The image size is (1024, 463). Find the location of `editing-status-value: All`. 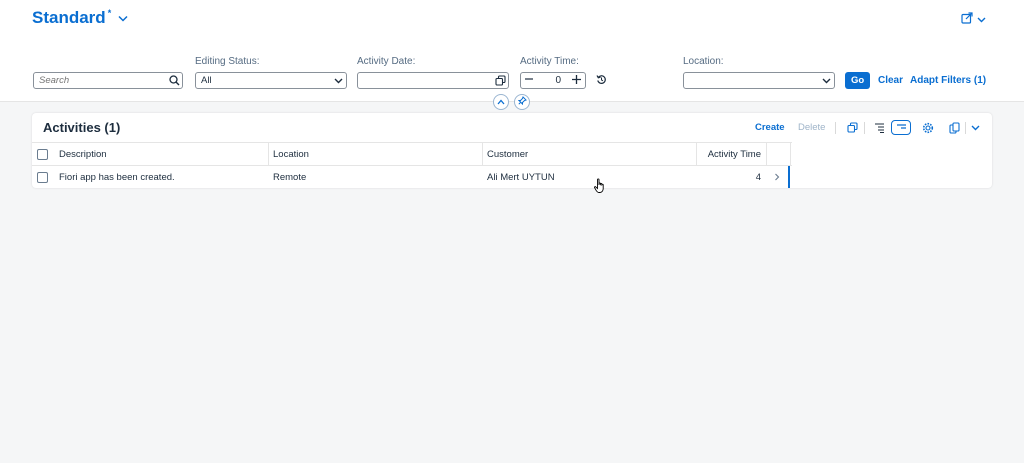

editing-status-value: All is located at coordinates (206, 80).